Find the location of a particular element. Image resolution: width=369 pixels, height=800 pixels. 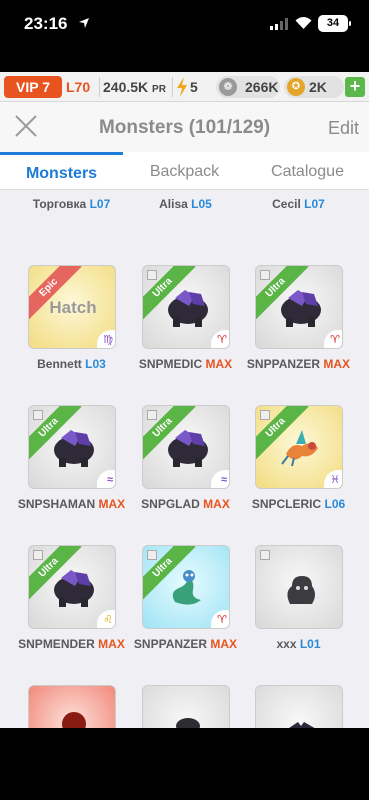

monster-card: Ultra ♈ SNPMEDIC MAX is located at coordinates (174, 335).